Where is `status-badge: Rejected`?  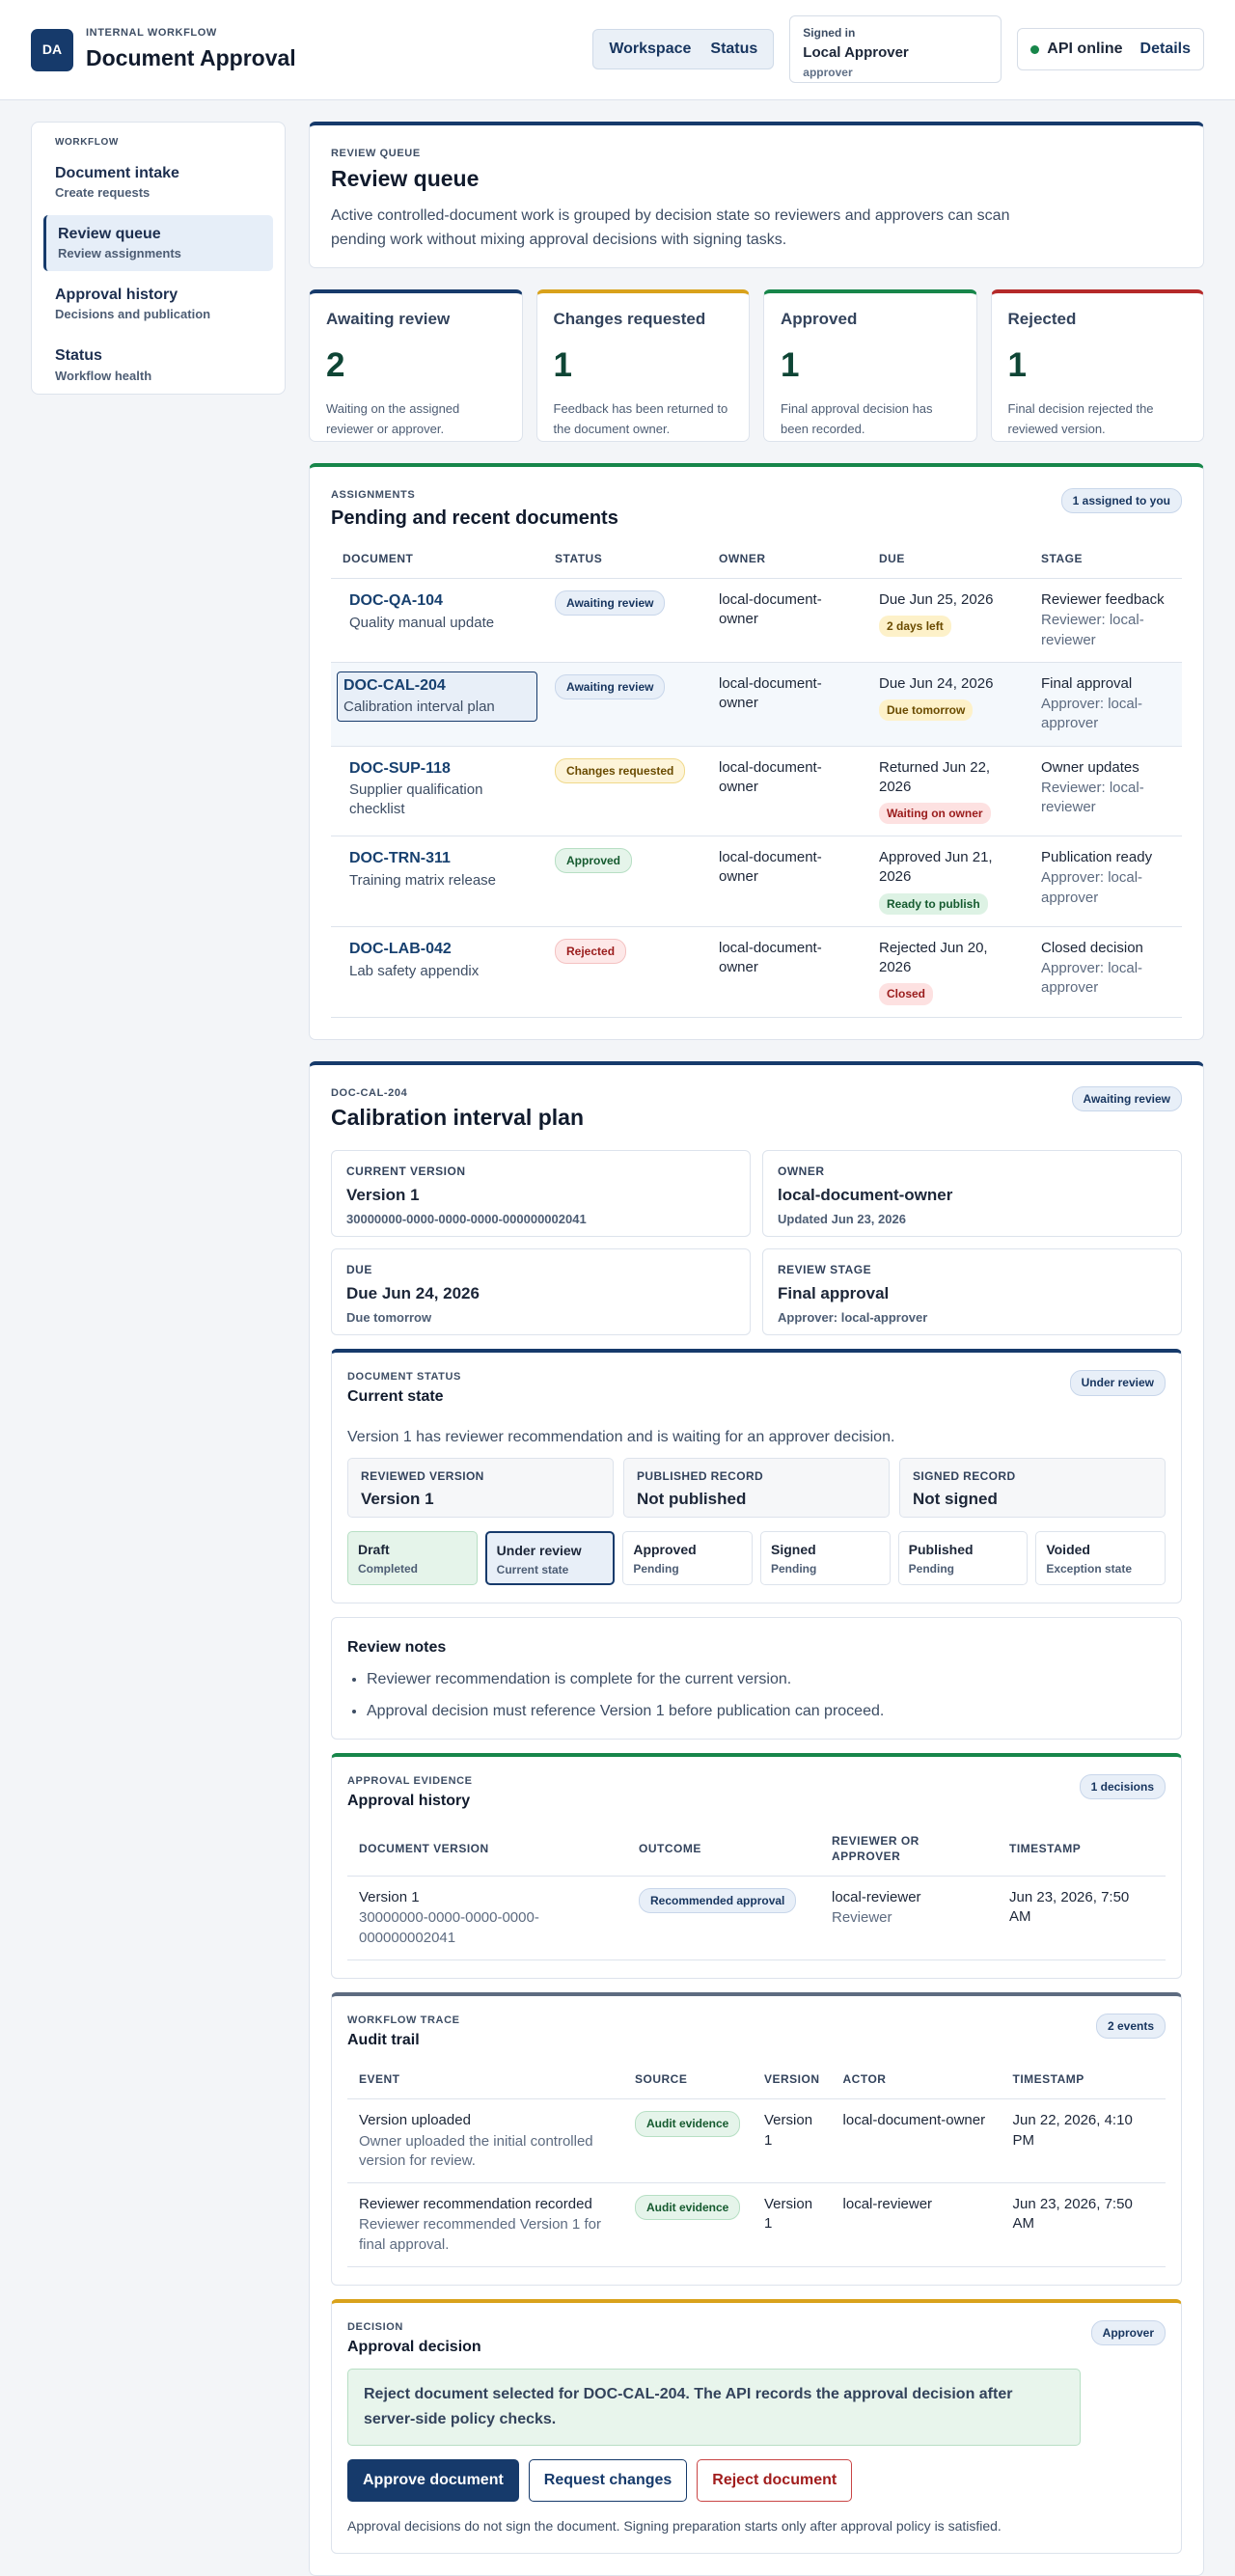 status-badge: Rejected is located at coordinates (591, 952).